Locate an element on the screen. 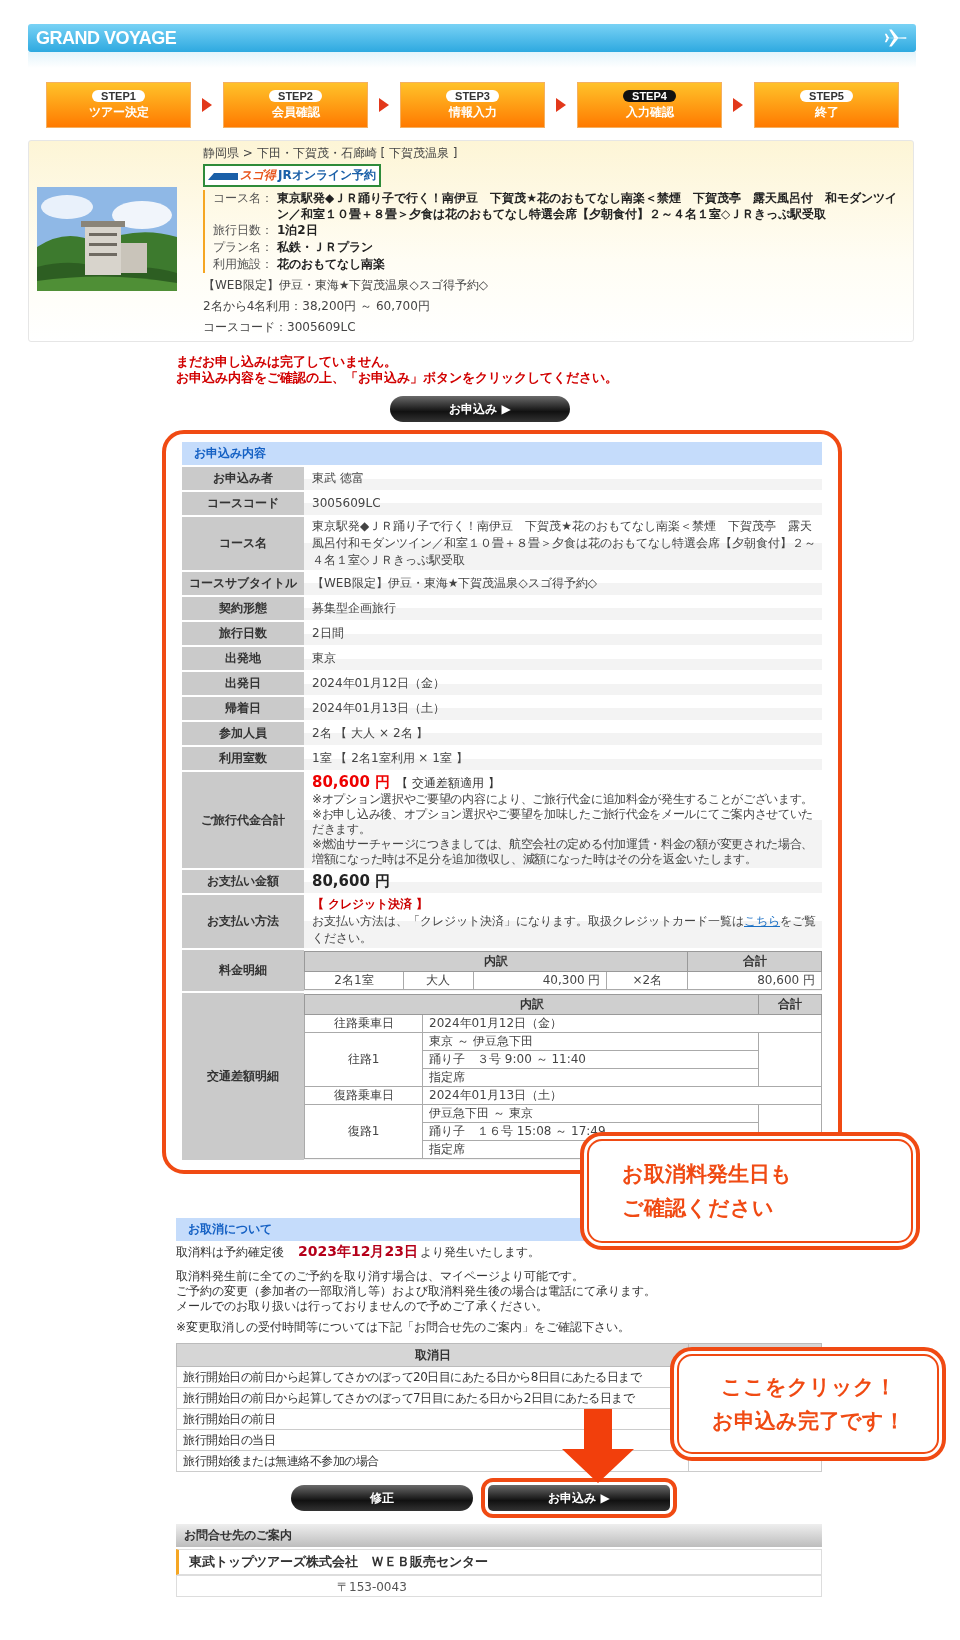  row-value: 【WEB限定】伊豆・東海★下賀茂温泉◇スゴ得予約◇ is located at coordinates (454, 583).